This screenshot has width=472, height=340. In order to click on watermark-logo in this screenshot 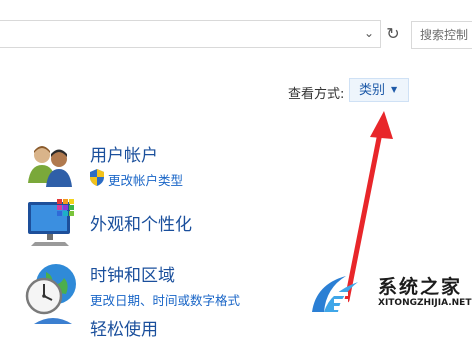, I will do `click(335, 294)`.